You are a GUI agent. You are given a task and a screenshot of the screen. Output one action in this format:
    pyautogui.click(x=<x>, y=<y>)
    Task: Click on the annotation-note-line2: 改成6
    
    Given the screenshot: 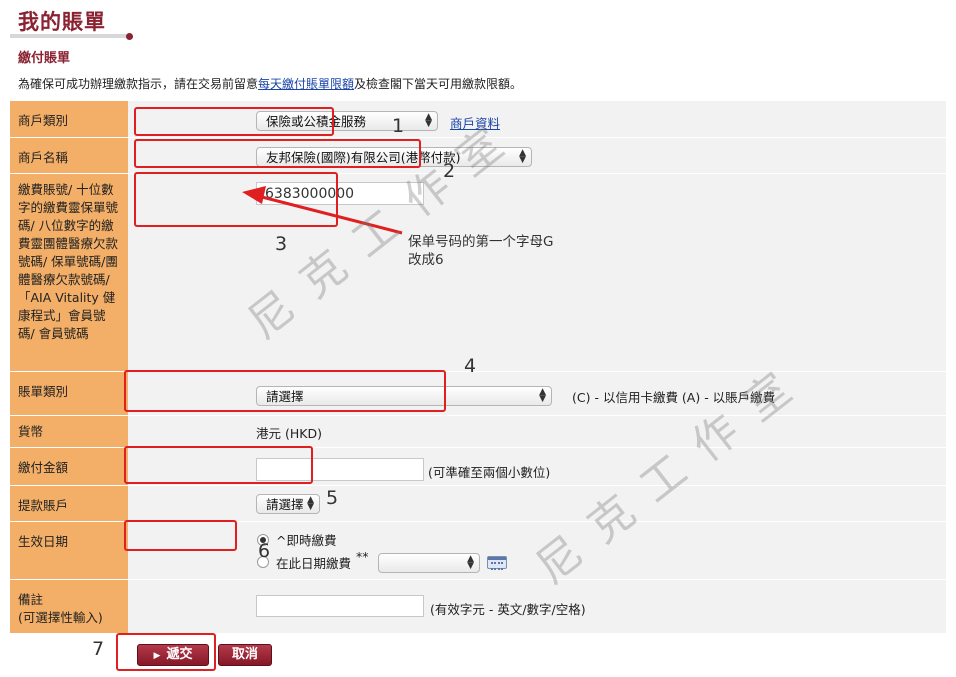 What is the action you would take?
    pyautogui.click(x=426, y=260)
    